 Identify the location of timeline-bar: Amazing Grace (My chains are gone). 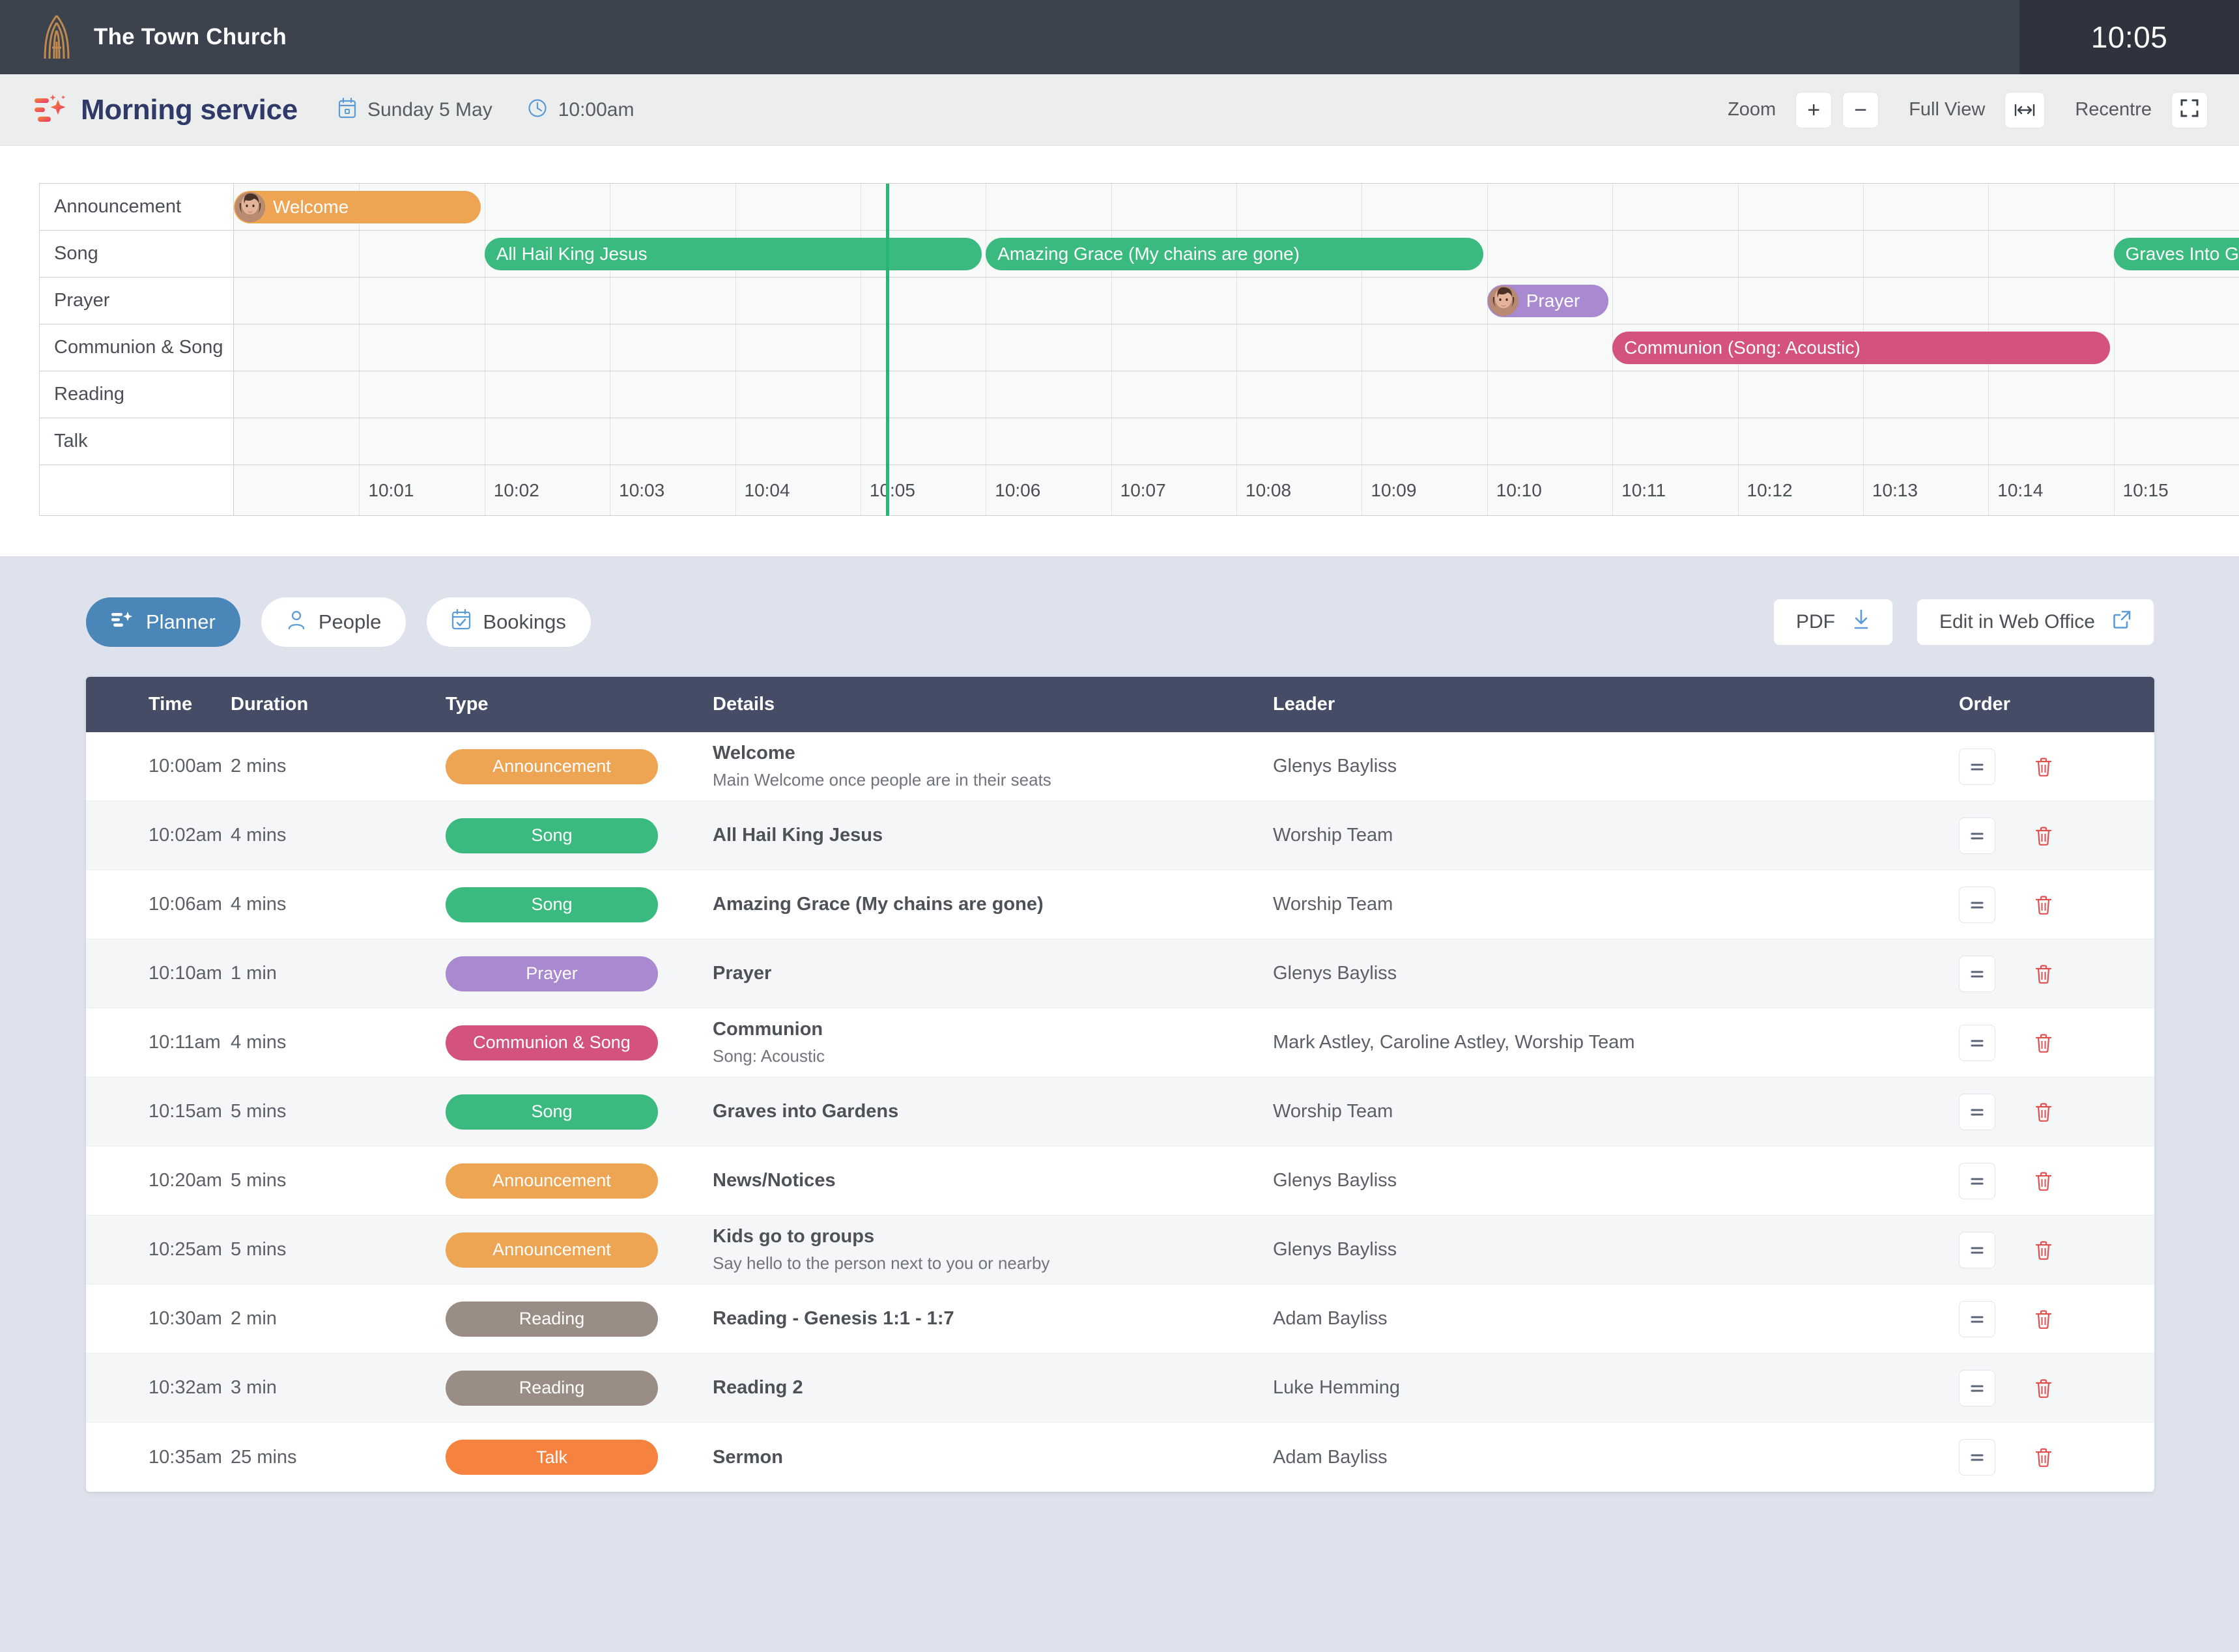
(1234, 254).